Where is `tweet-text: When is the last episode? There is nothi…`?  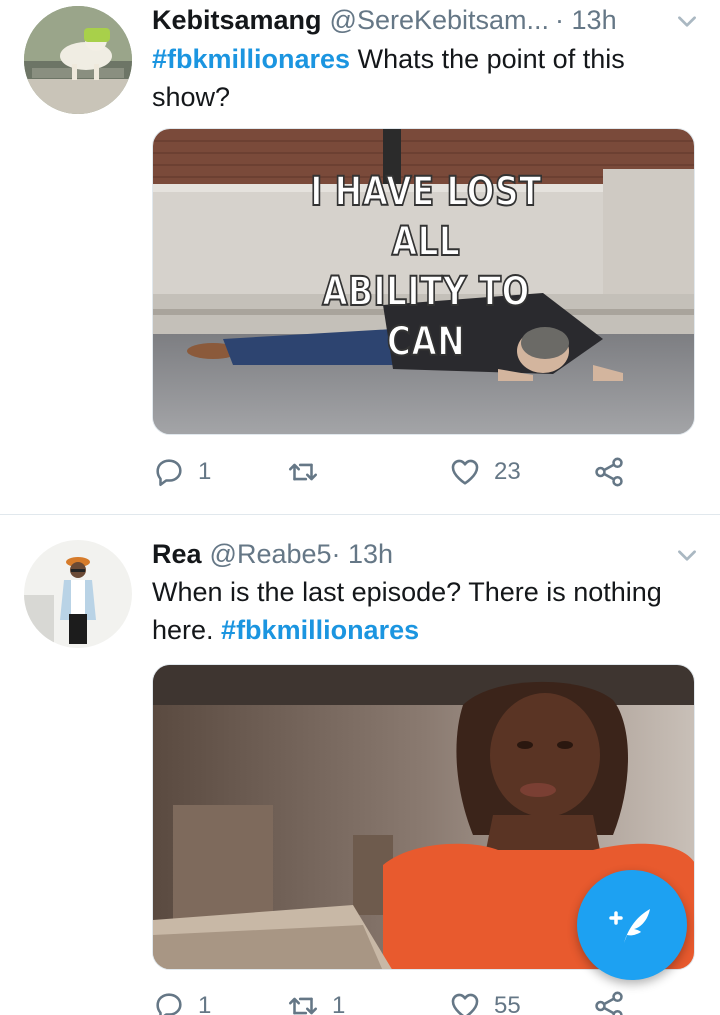
tweet-text: When is the last episode? There is nothi… is located at coordinates (426, 611).